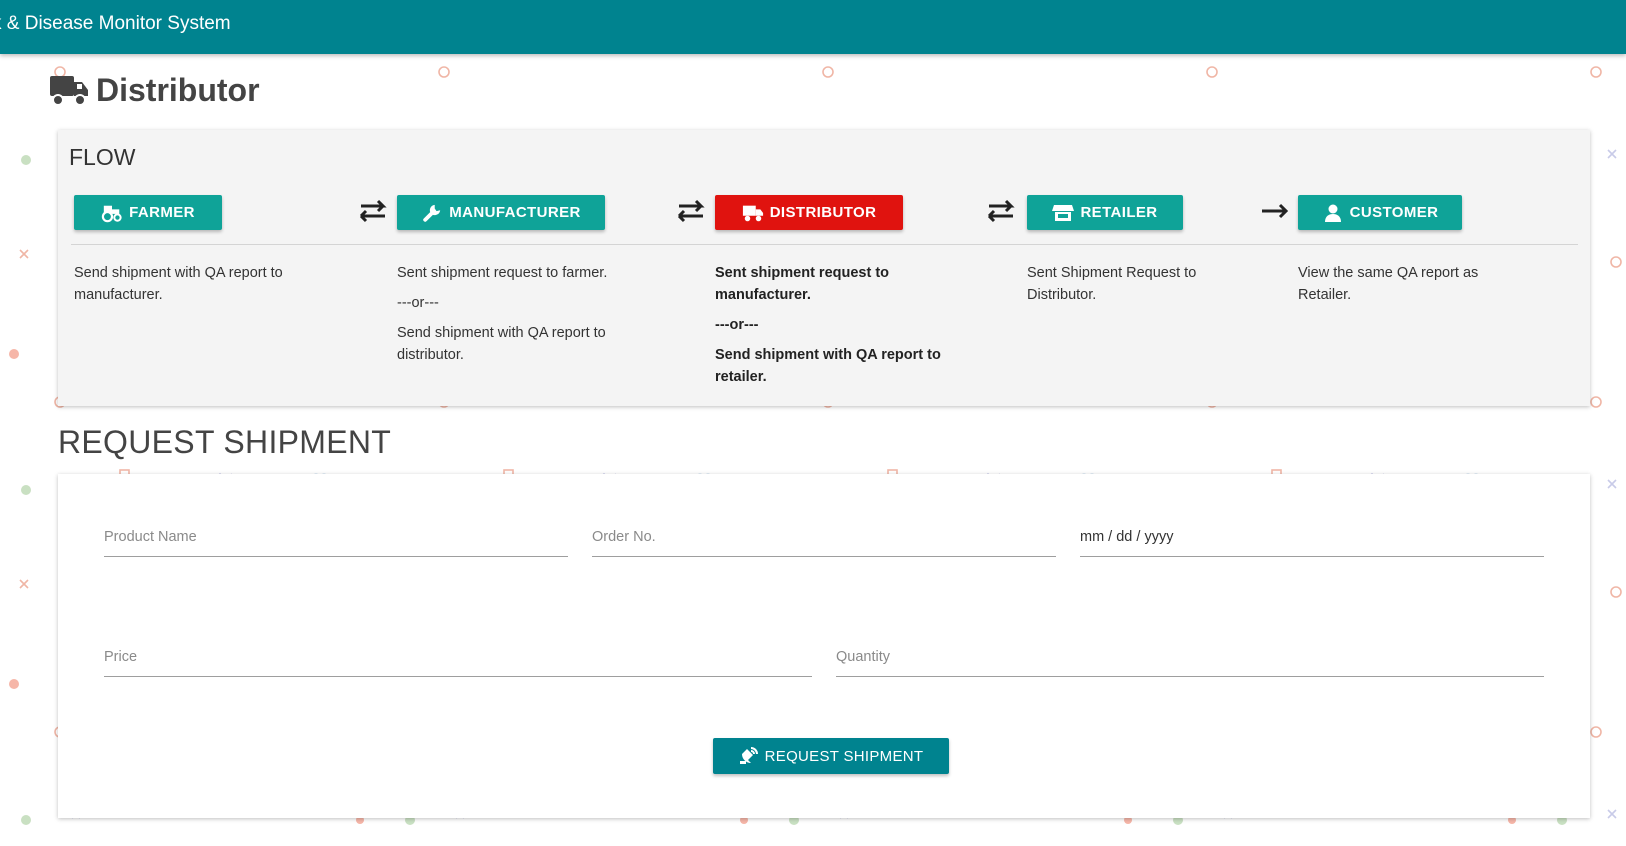  I want to click on manufacturer-description-separator: ---or---, so click(418, 303).